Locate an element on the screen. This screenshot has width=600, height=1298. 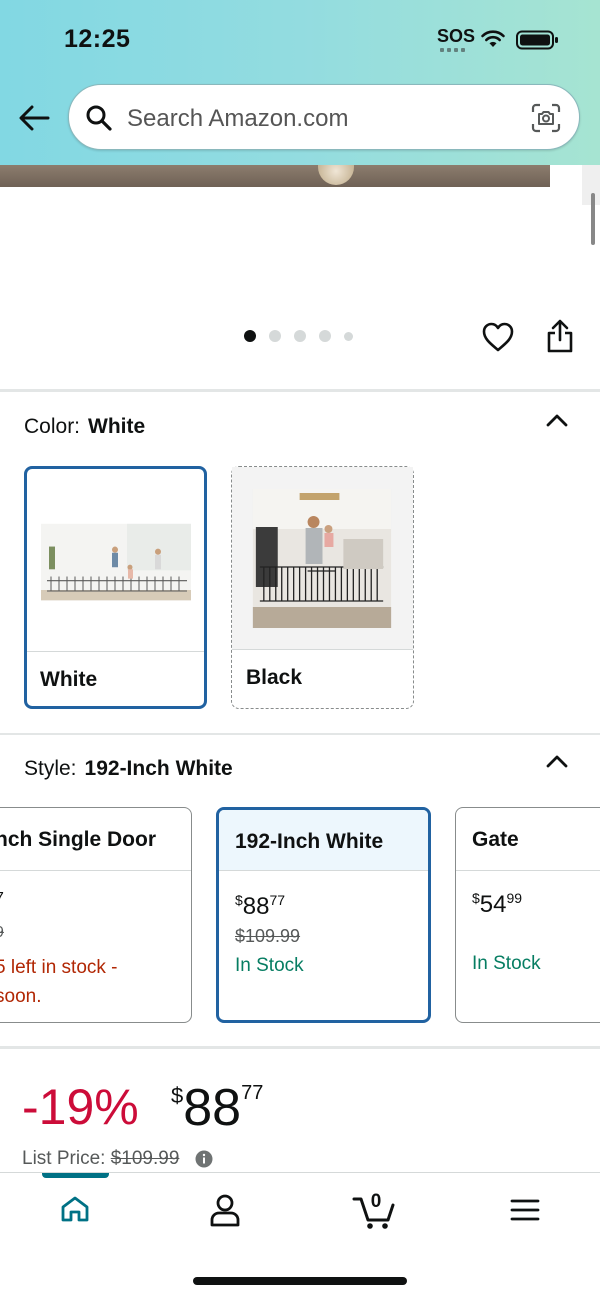
top-header: 12:25 SOS Search Amazon.com is located at coordinates (300, 82).